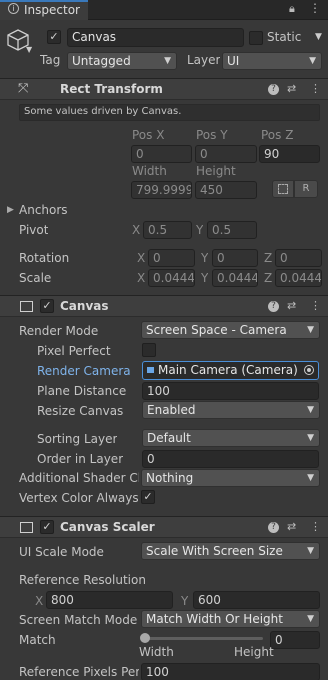  I want to click on static-checkbox, so click(256, 38).